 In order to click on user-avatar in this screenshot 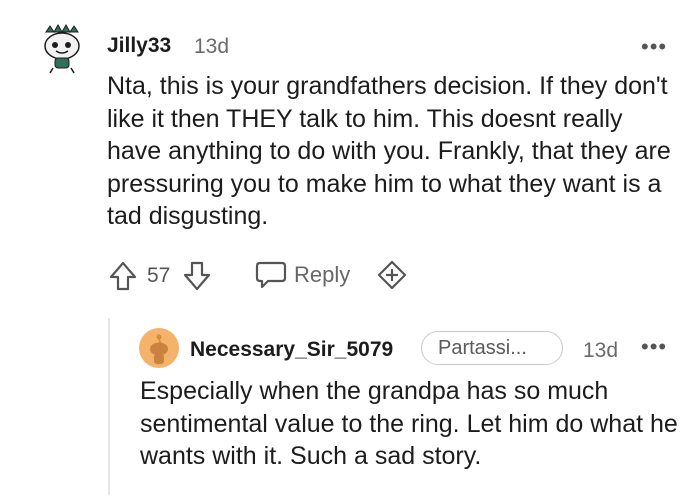, I will do `click(62, 48)`.